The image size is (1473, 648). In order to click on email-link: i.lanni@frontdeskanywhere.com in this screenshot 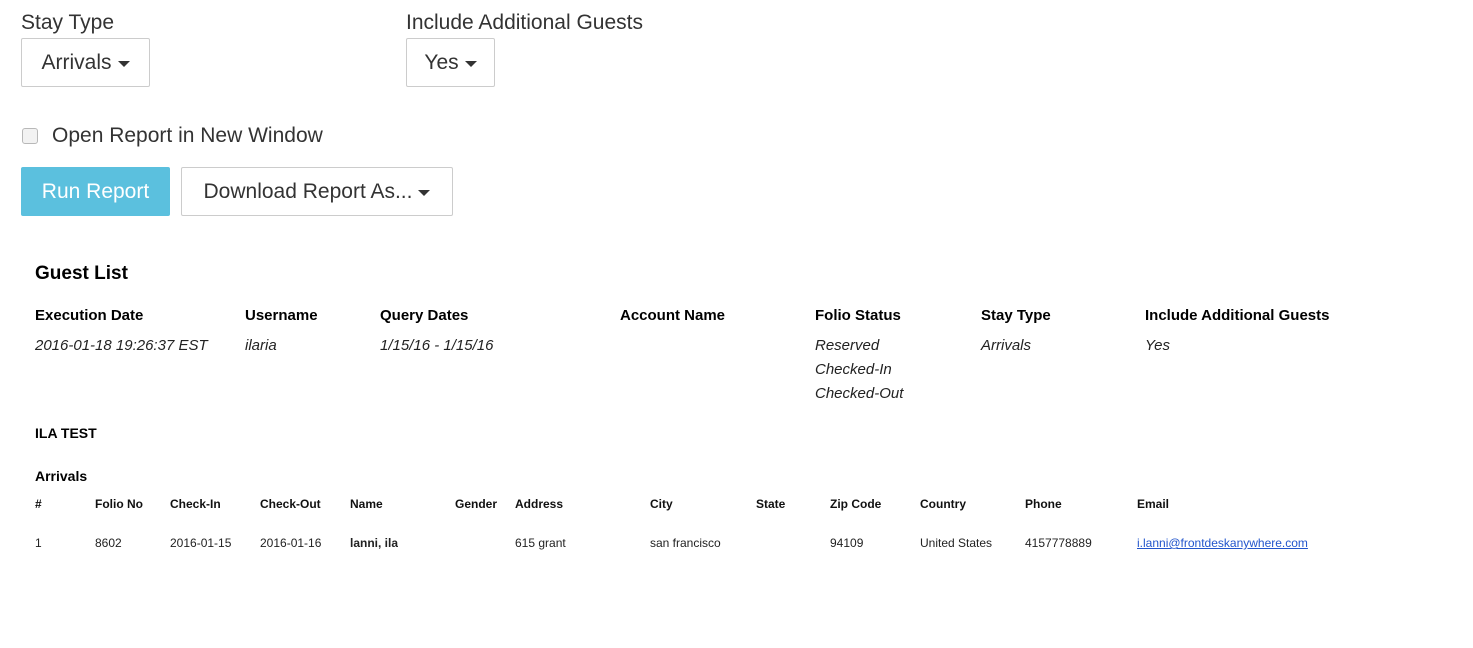, I will do `click(1222, 543)`.